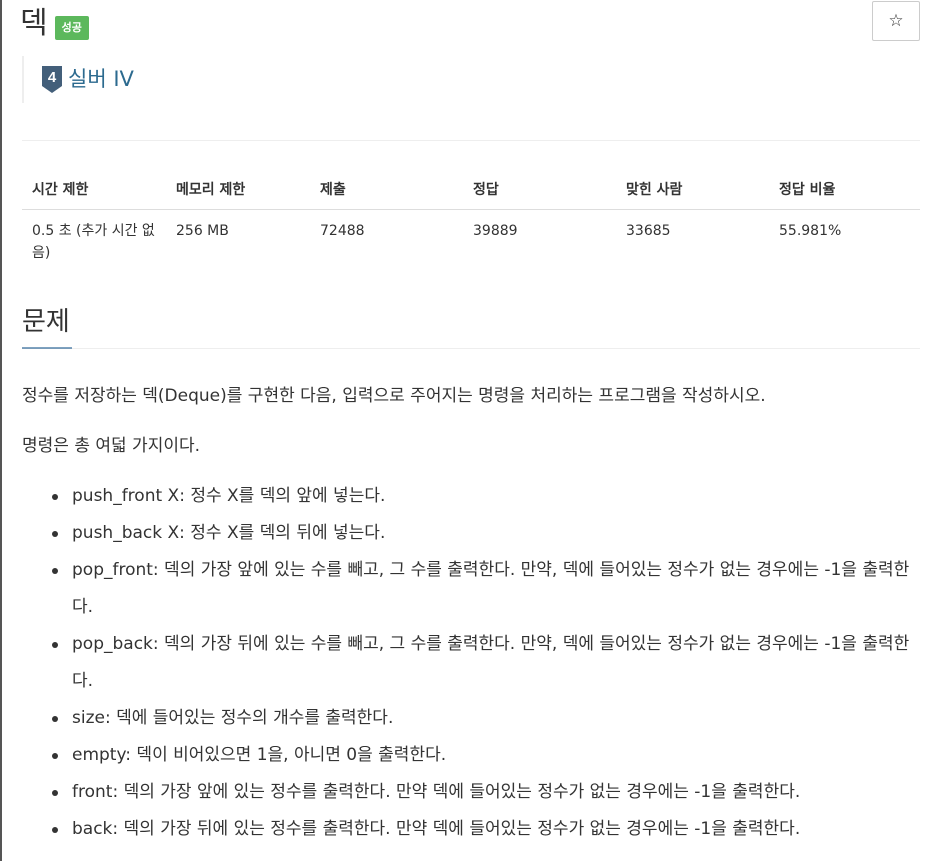 The width and height of the screenshot is (940, 861). I want to click on header-accept-ratio: 정답 비율, so click(844, 190).